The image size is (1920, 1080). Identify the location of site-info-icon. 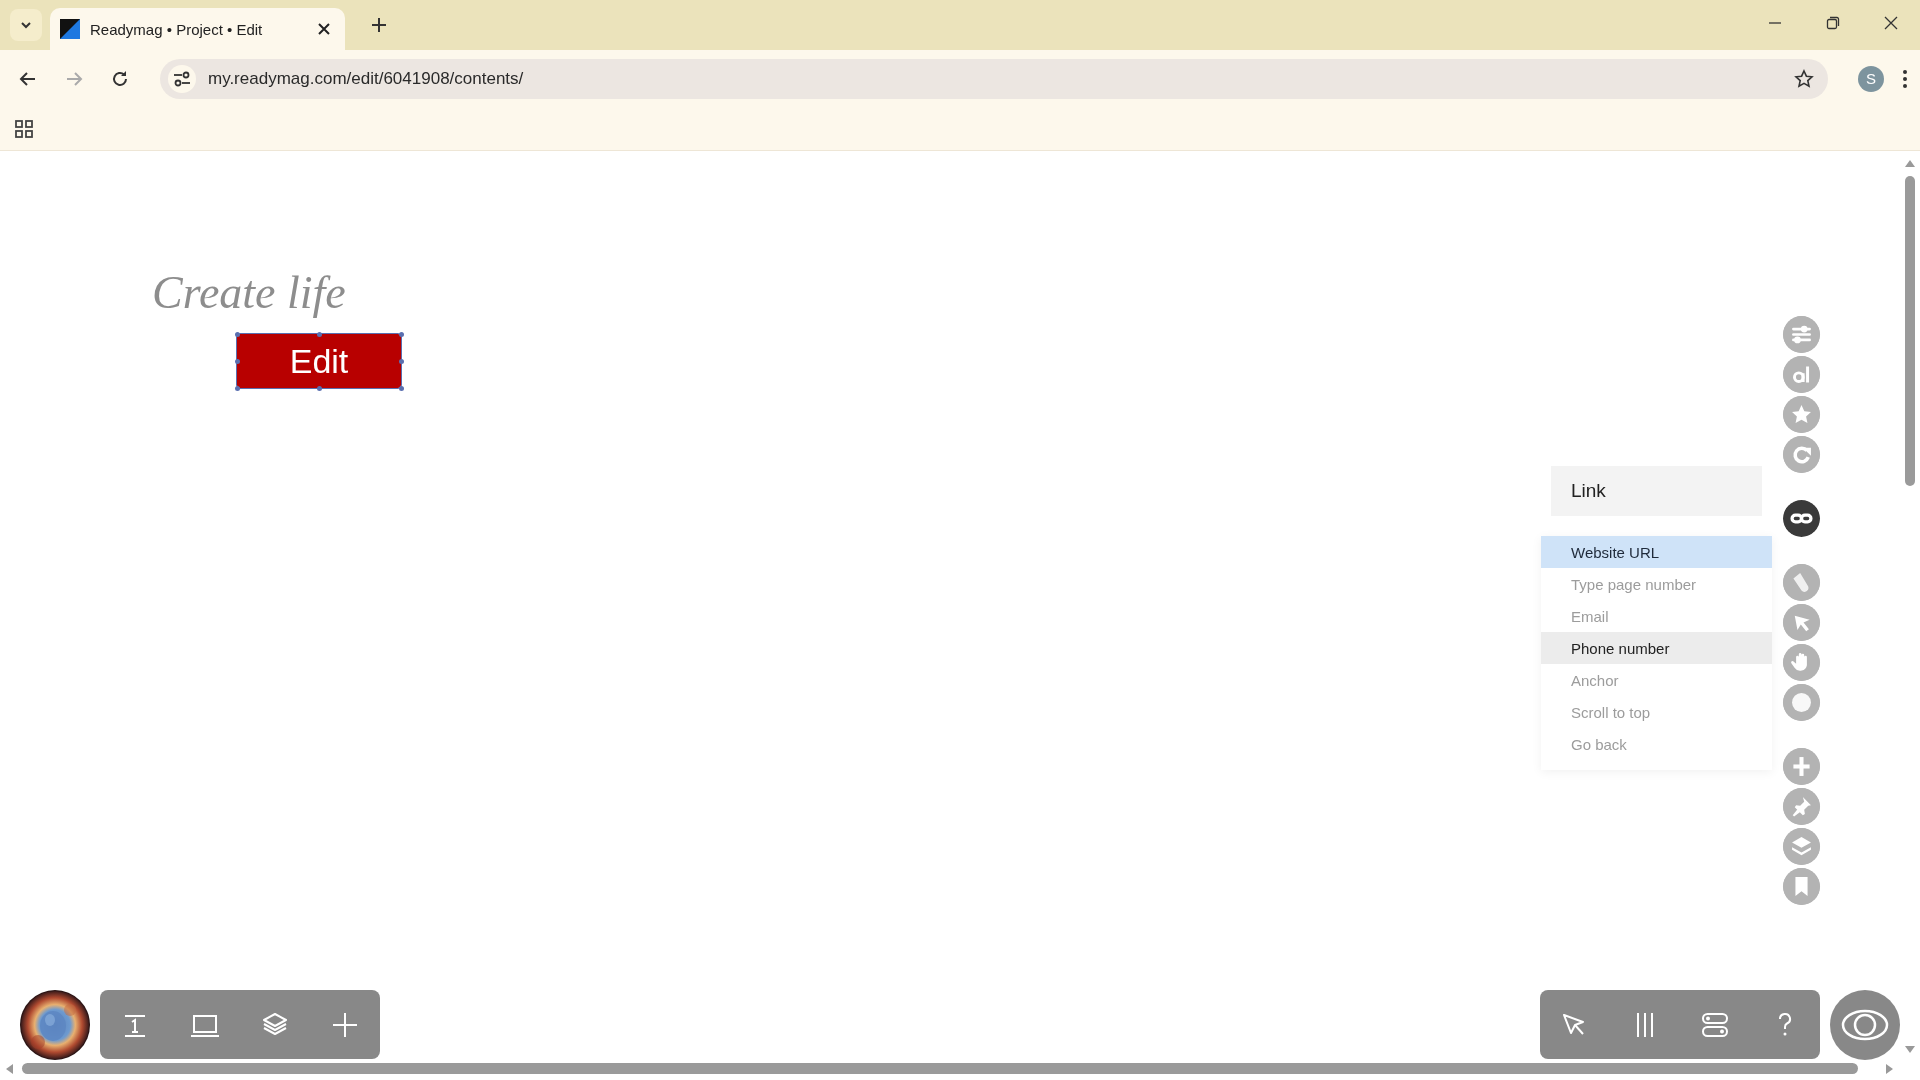
(182, 78).